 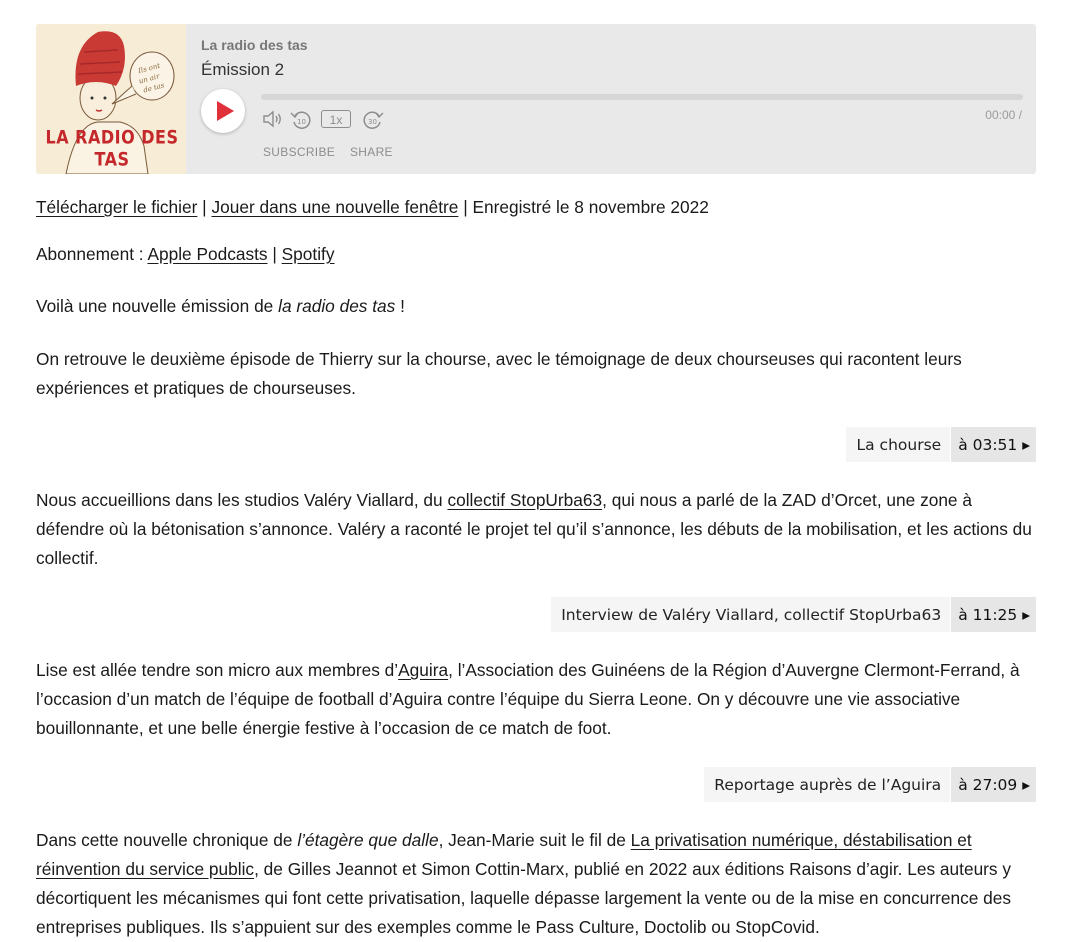 I want to click on play-button, so click(x=223, y=111).